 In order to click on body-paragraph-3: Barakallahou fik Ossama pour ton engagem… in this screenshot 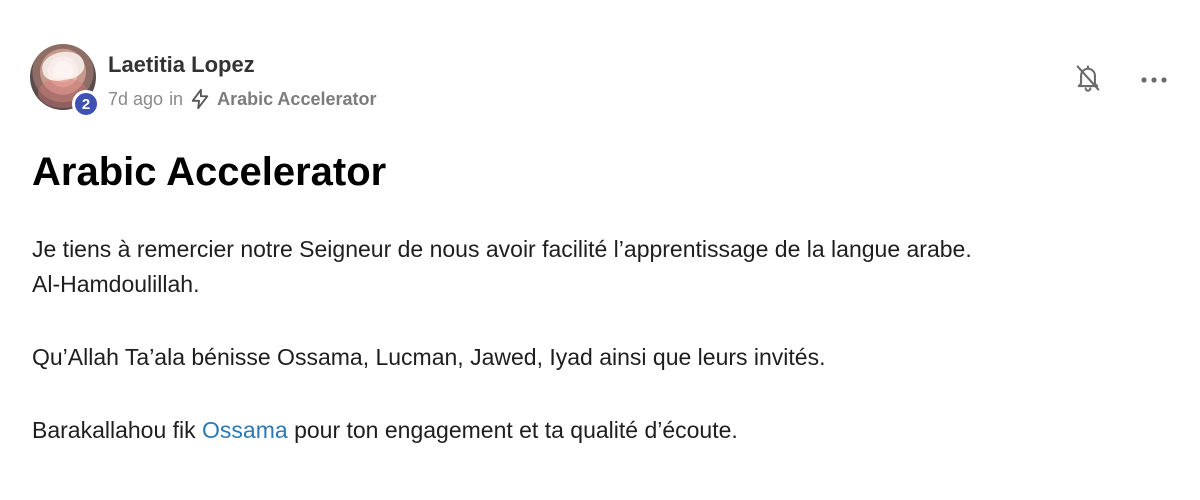, I will do `click(597, 430)`.